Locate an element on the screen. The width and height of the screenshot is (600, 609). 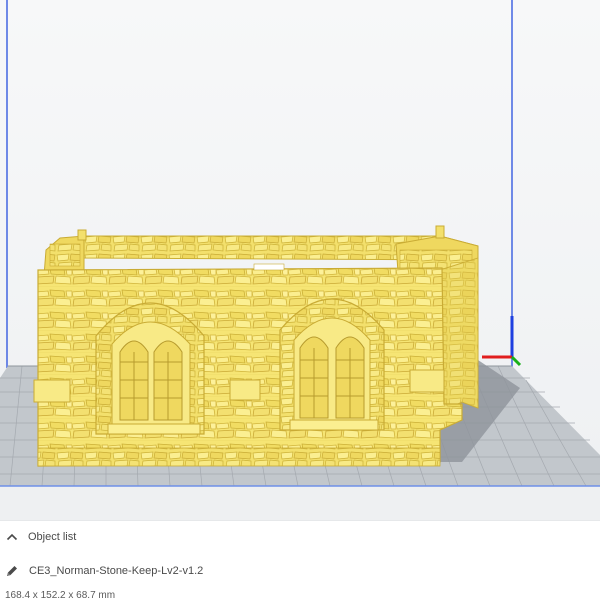
object-name: CE3_Norman-Stone-Keep-Lv2-v1.2 is located at coordinates (116, 571).